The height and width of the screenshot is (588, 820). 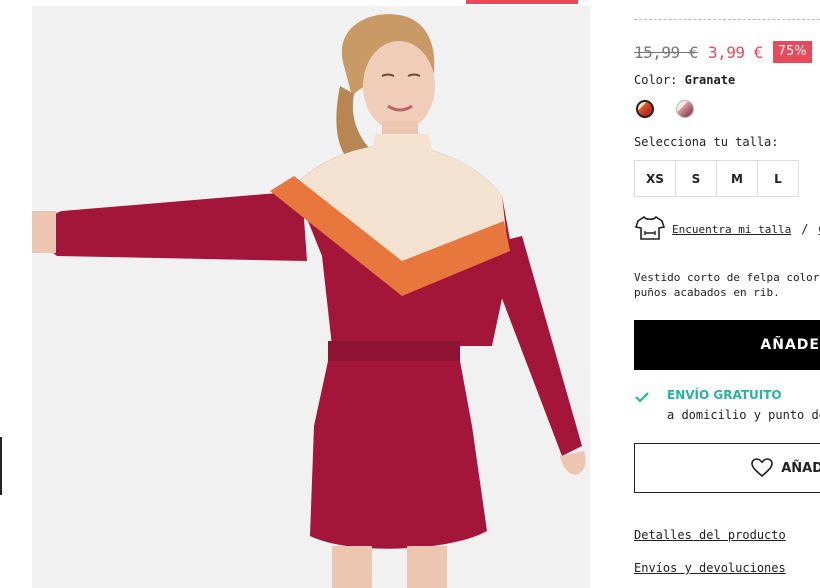 What do you see at coordinates (727, 19) in the screenshot?
I see `divider` at bounding box center [727, 19].